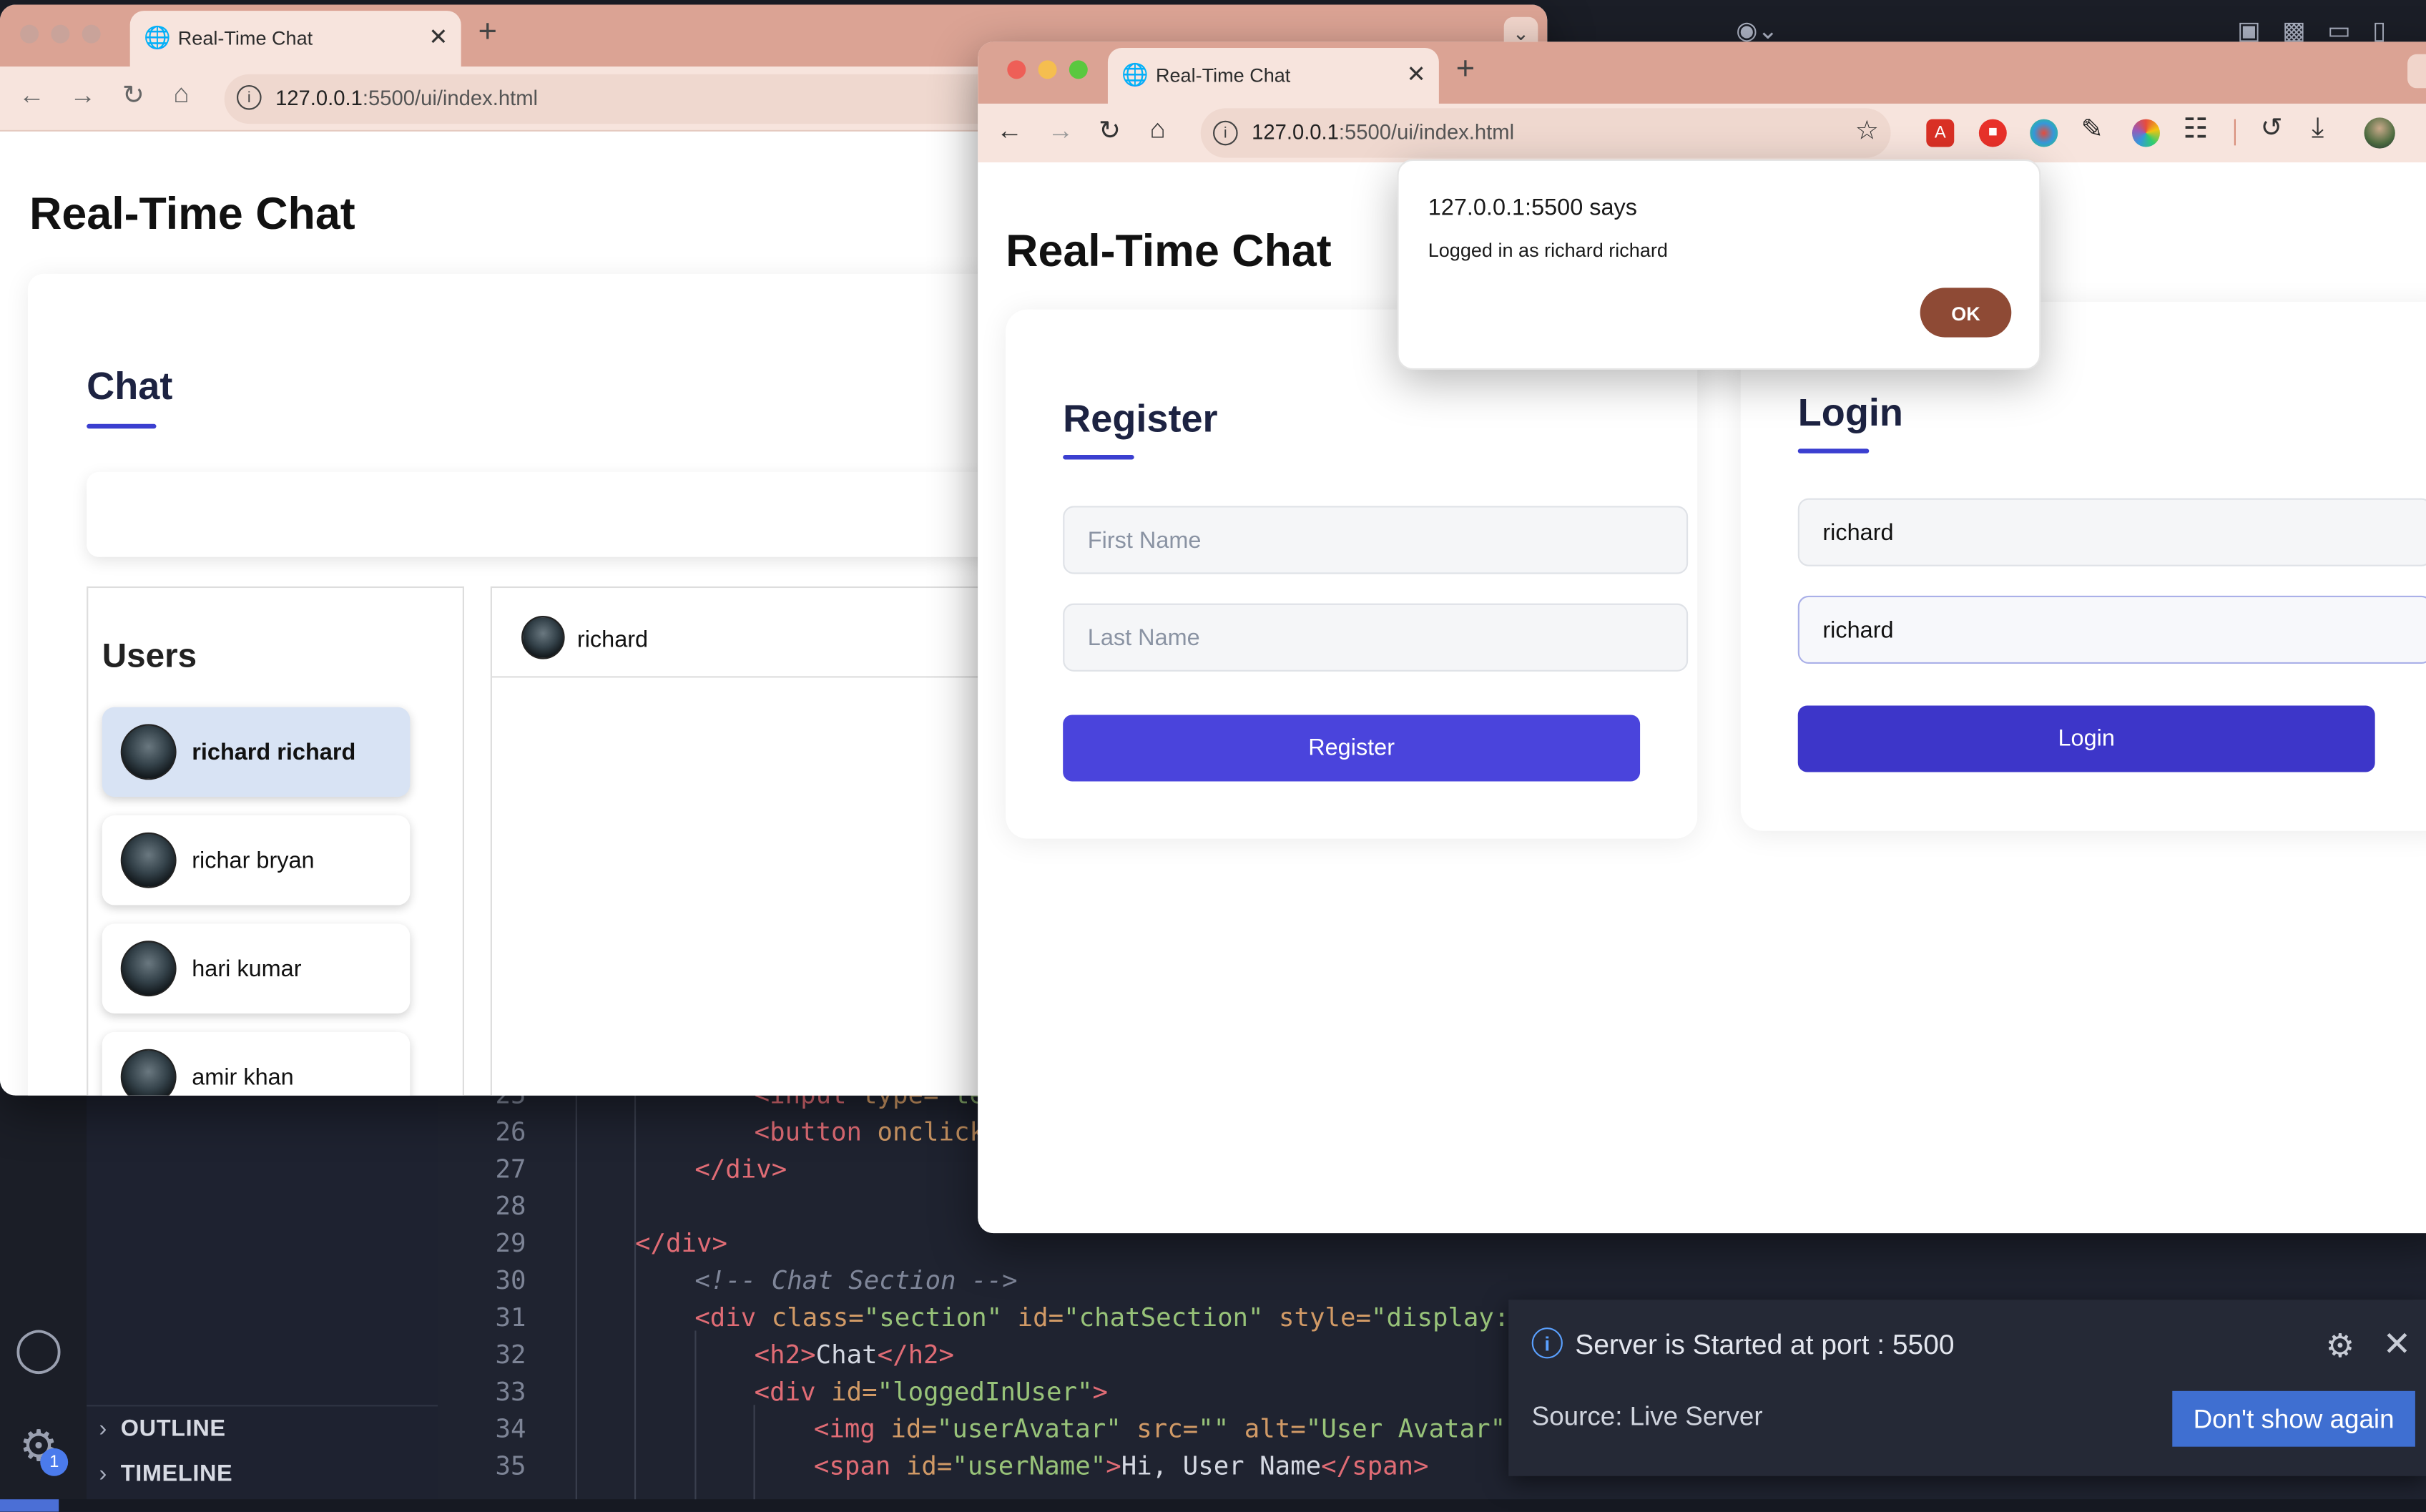 This screenshot has height=1512, width=2426. What do you see at coordinates (149, 655) in the screenshot?
I see `users-heading: Users` at bounding box center [149, 655].